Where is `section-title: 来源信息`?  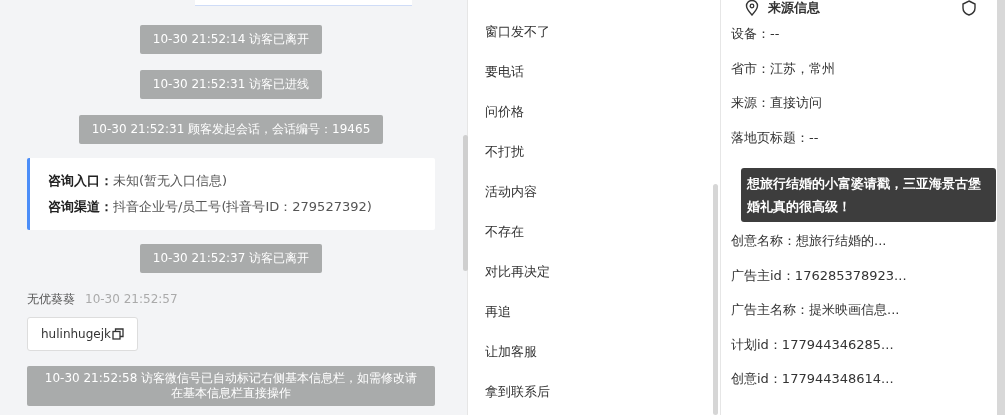 section-title: 来源信息 is located at coordinates (794, 8).